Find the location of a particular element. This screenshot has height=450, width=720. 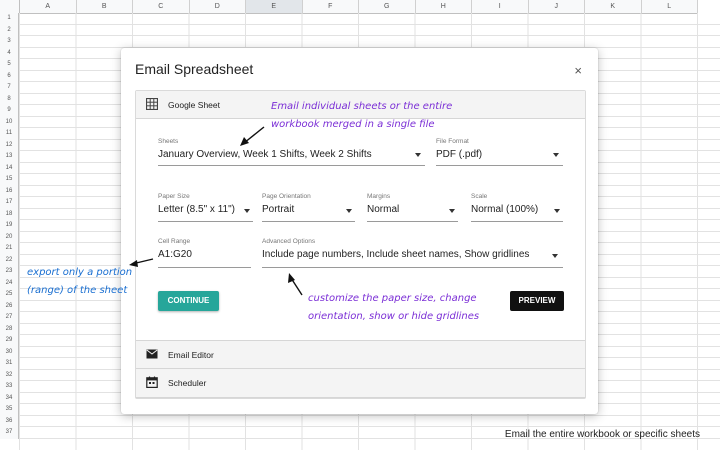

row-header: 4 is located at coordinates (9, 53).